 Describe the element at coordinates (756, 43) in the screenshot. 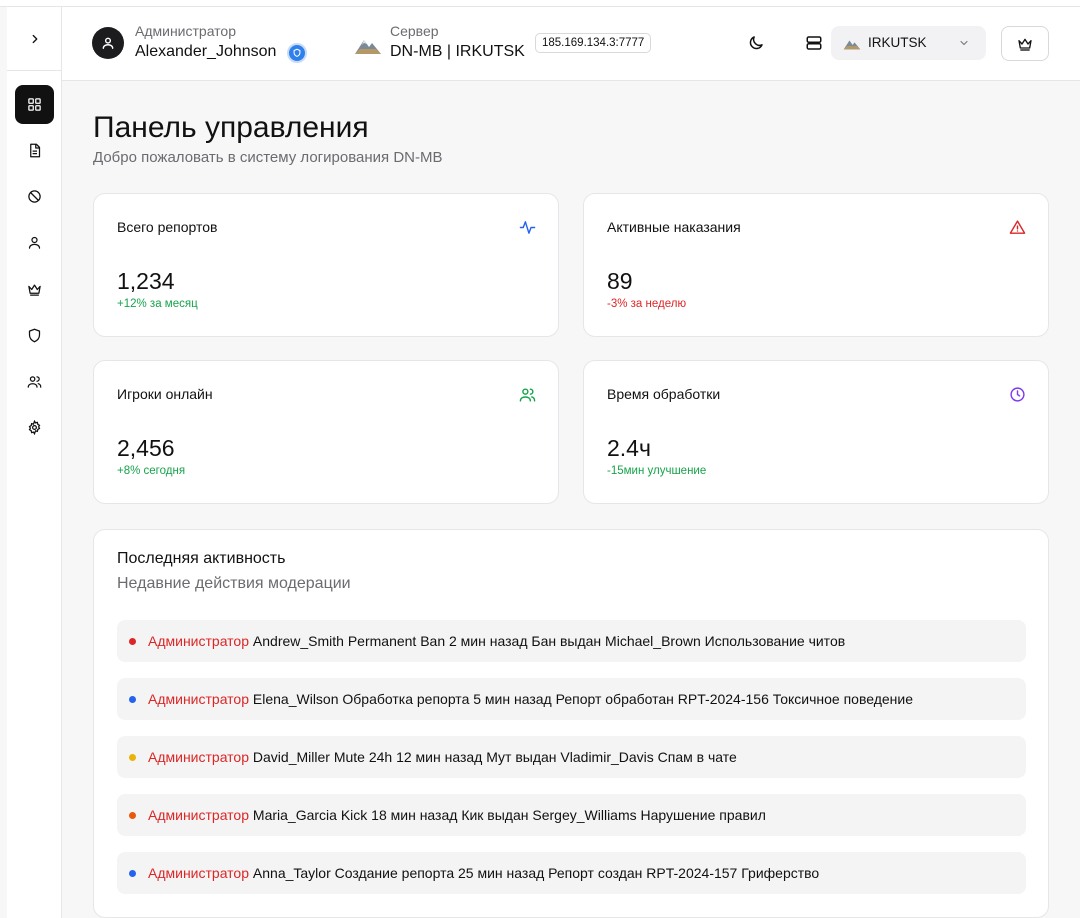

I see `moon-icon` at that location.